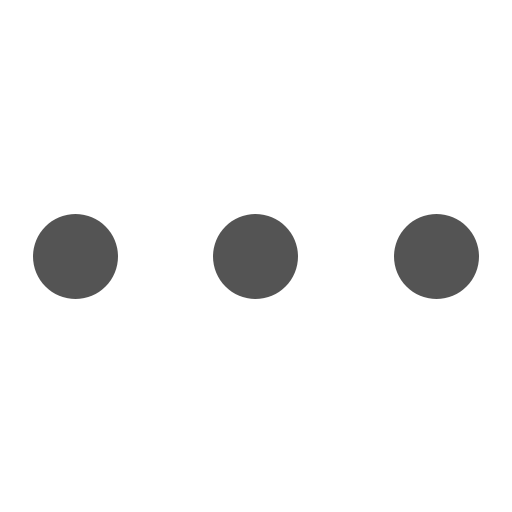 The height and width of the screenshot is (512, 512). Describe the element at coordinates (436, 256) in the screenshot. I see `dot-right` at that location.